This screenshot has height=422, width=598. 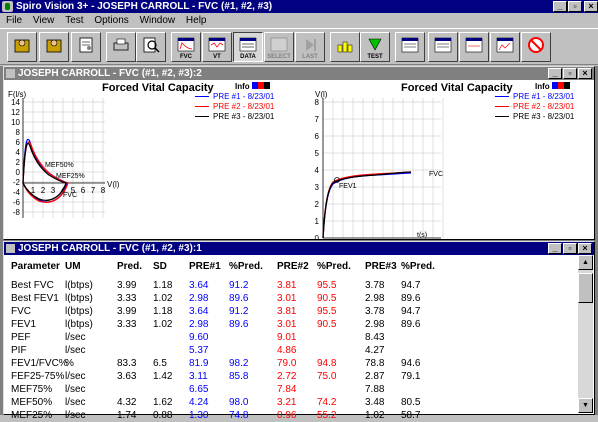 What do you see at coordinates (70, 195) in the screenshot?
I see `fvc-annotation: FVC` at bounding box center [70, 195].